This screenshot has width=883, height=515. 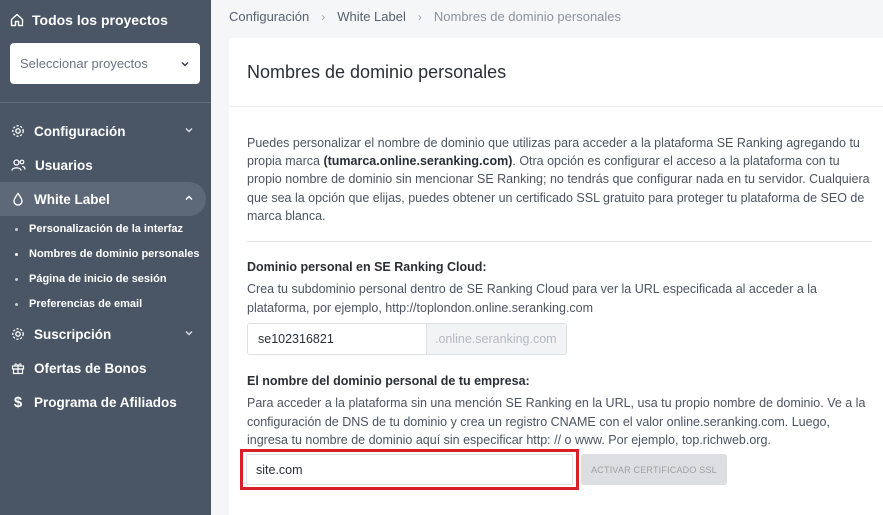 I want to click on sidebar-subitem-label: Nombres de dominio personales, so click(x=114, y=254).